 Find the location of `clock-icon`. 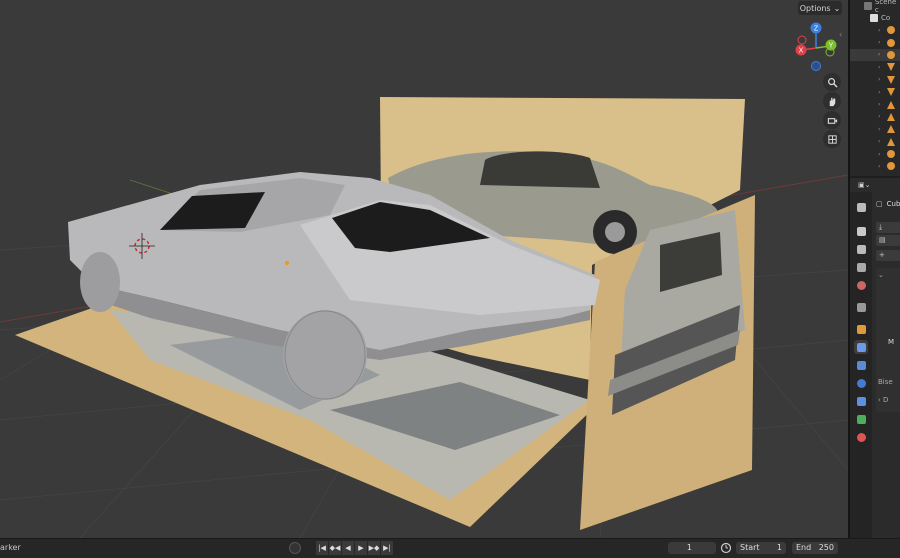

clock-icon is located at coordinates (726, 548).